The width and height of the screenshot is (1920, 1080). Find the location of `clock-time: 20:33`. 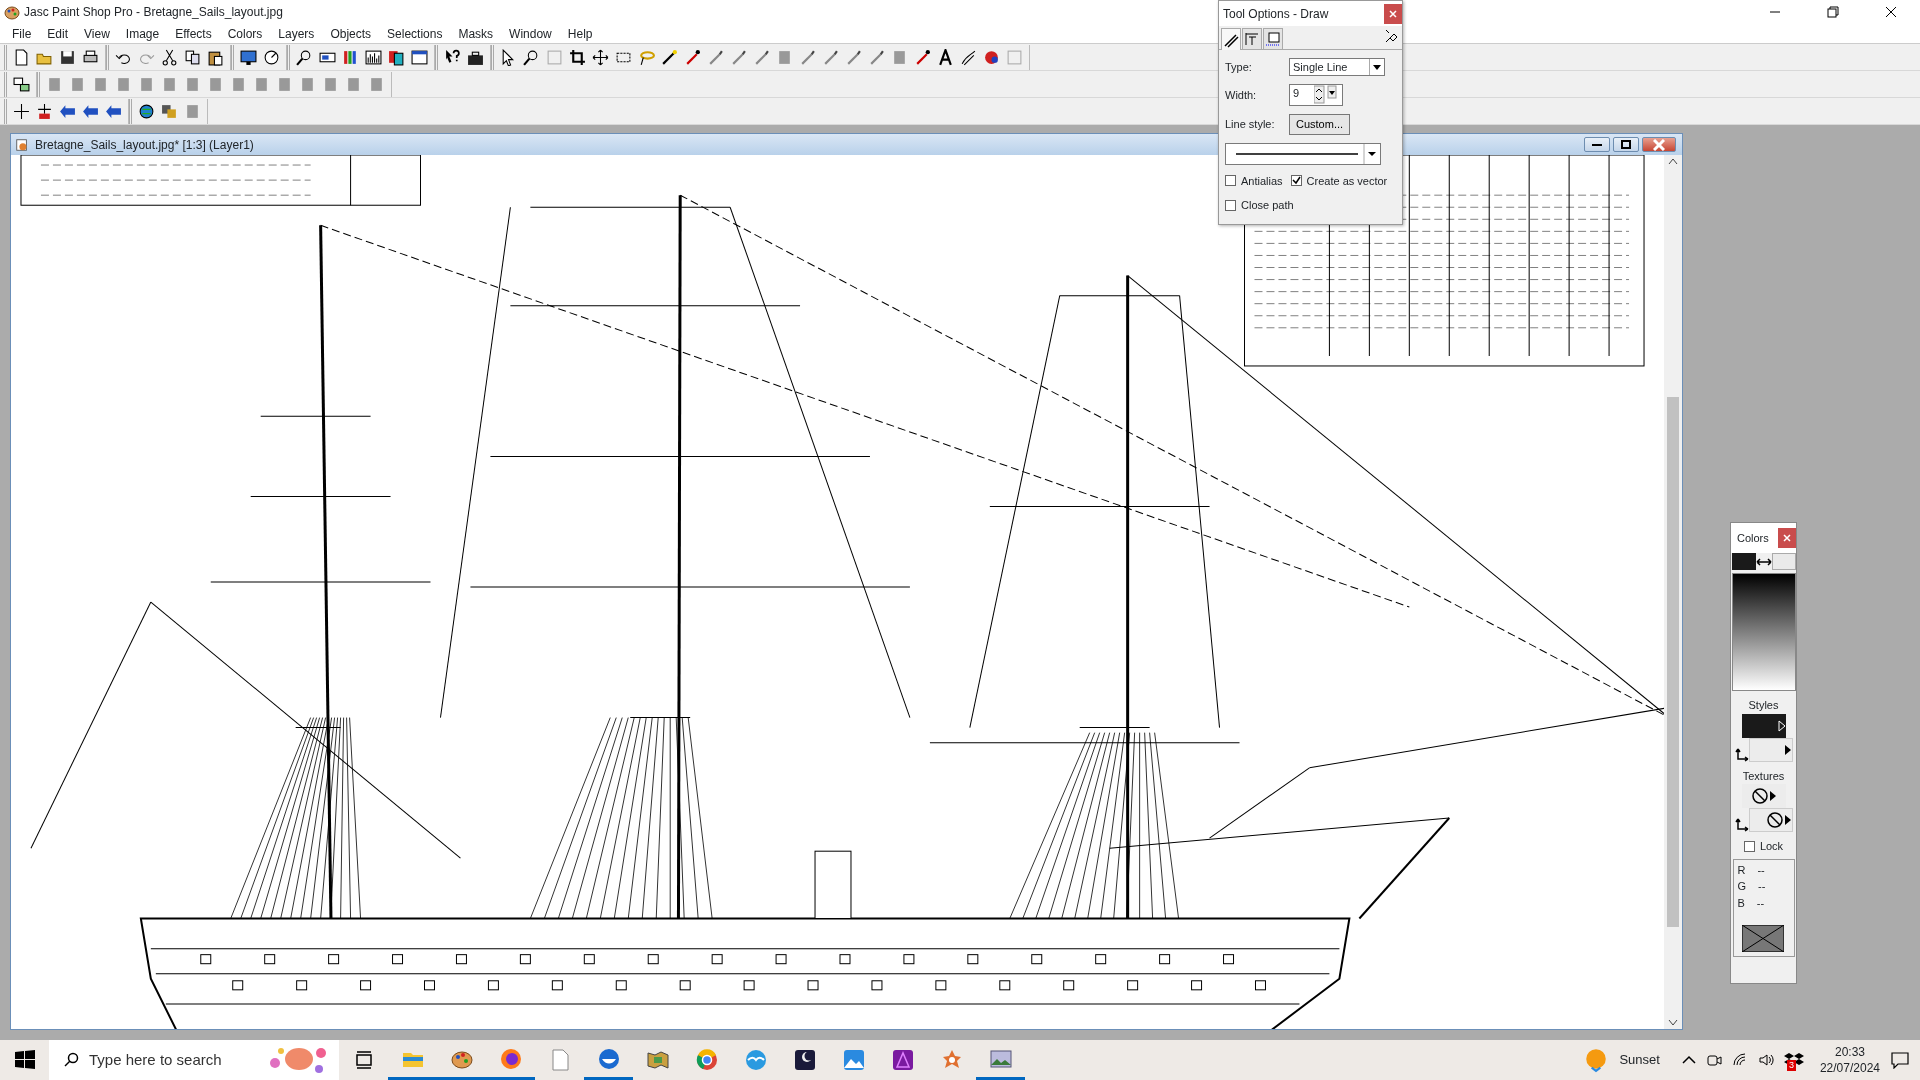

clock-time: 20:33 is located at coordinates (1849, 1052).